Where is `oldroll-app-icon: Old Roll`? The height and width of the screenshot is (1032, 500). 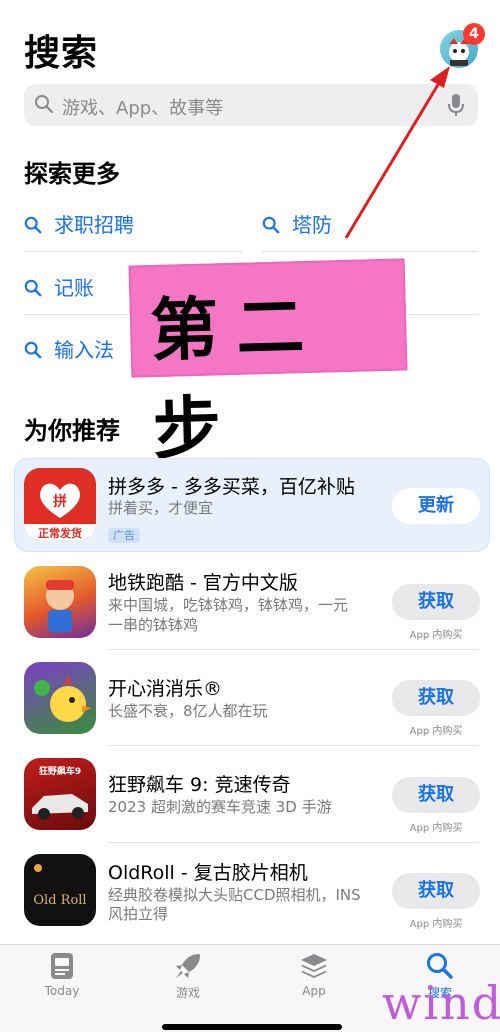 oldroll-app-icon: Old Roll is located at coordinates (60, 890).